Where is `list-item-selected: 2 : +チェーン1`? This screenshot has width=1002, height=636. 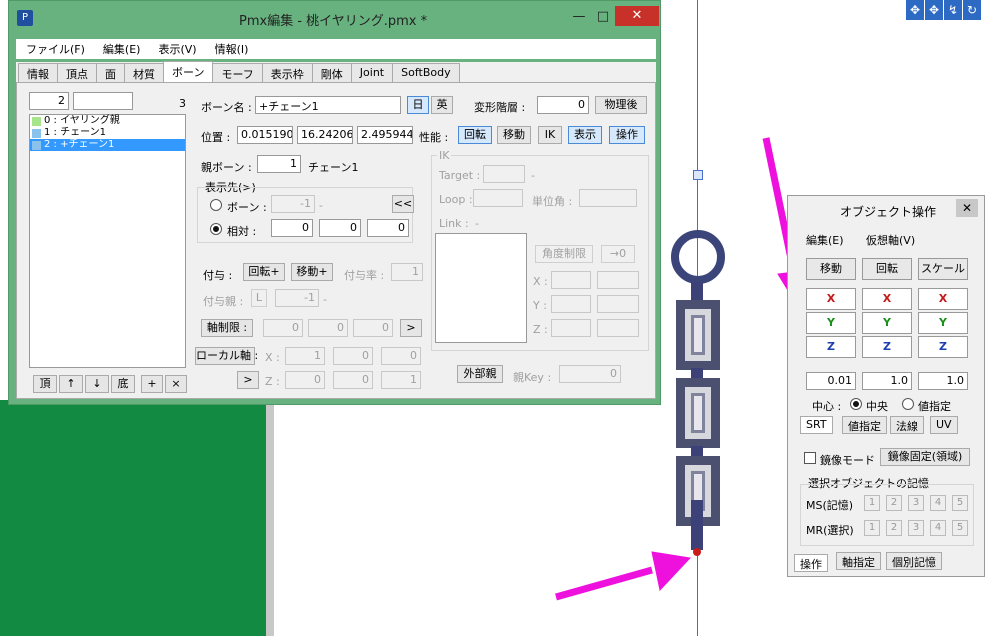 list-item-selected: 2 : +チェーン1 is located at coordinates (107, 145).